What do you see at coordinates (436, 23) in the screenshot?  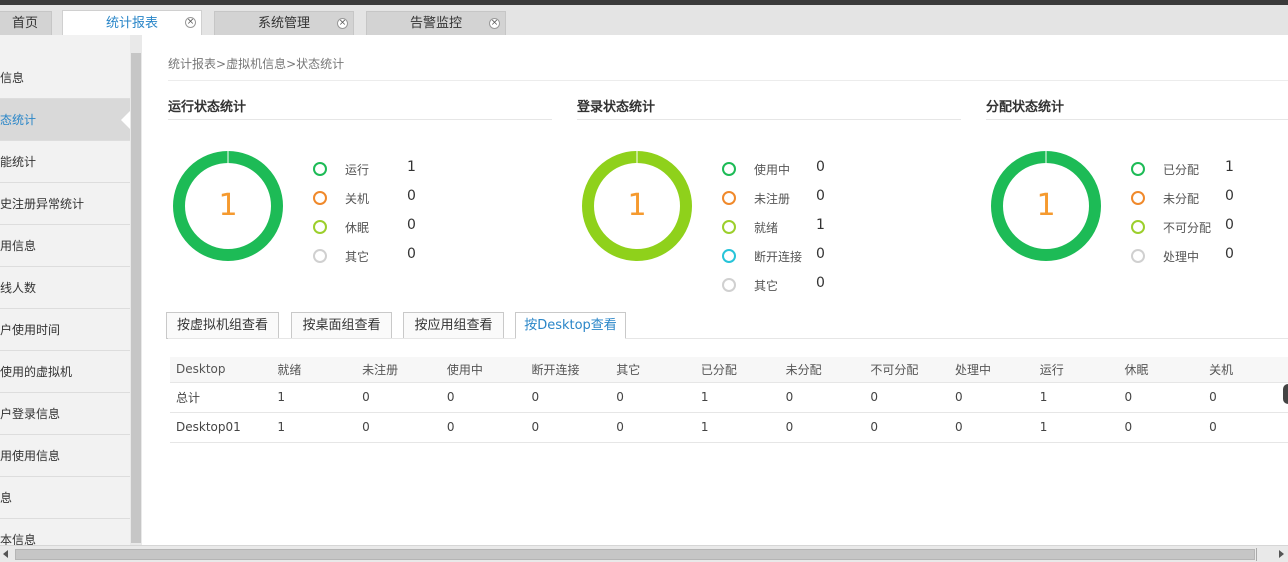 I see `tab-alarms: 告警监控 ×` at bounding box center [436, 23].